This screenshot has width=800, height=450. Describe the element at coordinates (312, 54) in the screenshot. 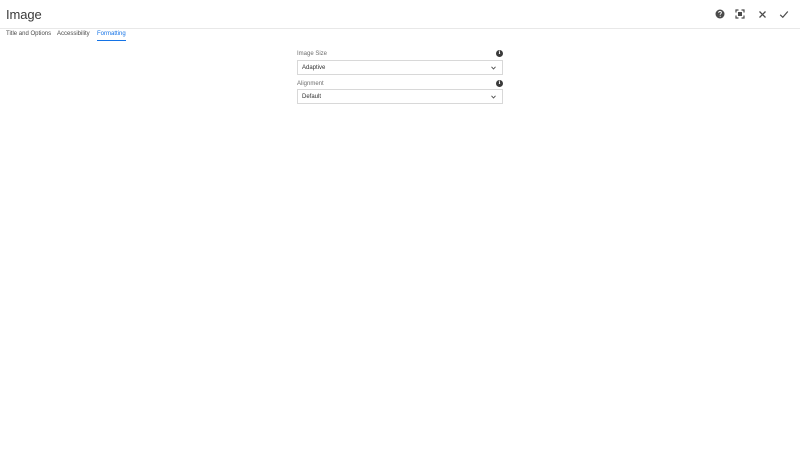

I see `image-size-label: Image Size` at that location.